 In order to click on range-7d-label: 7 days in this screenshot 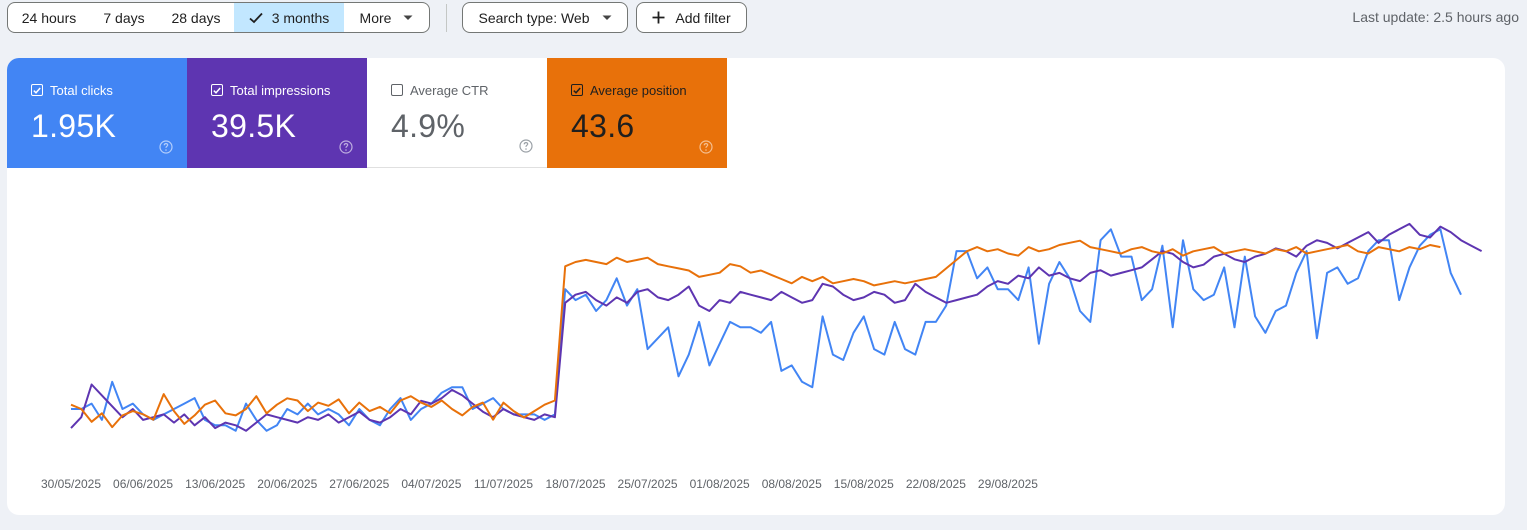, I will do `click(124, 17)`.